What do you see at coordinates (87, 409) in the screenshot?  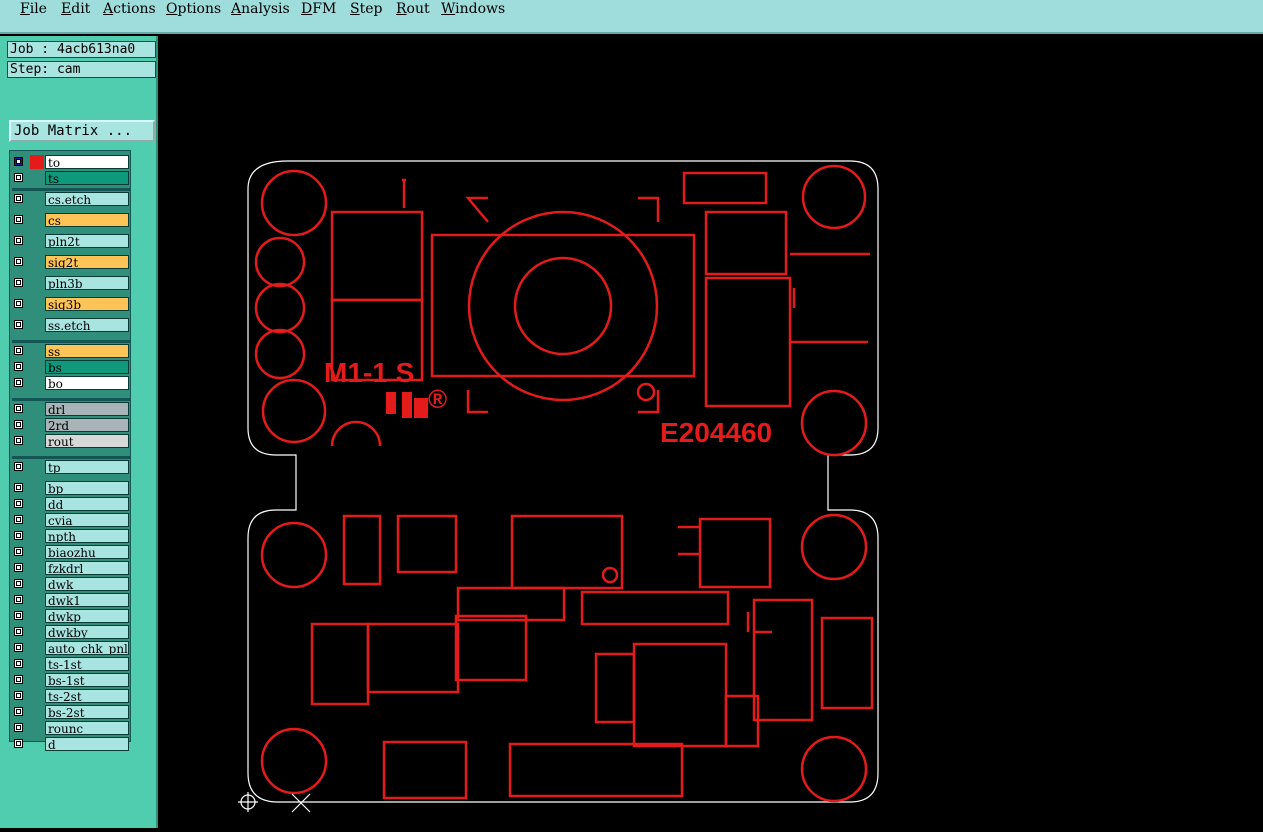 I see `layer-name: drl` at bounding box center [87, 409].